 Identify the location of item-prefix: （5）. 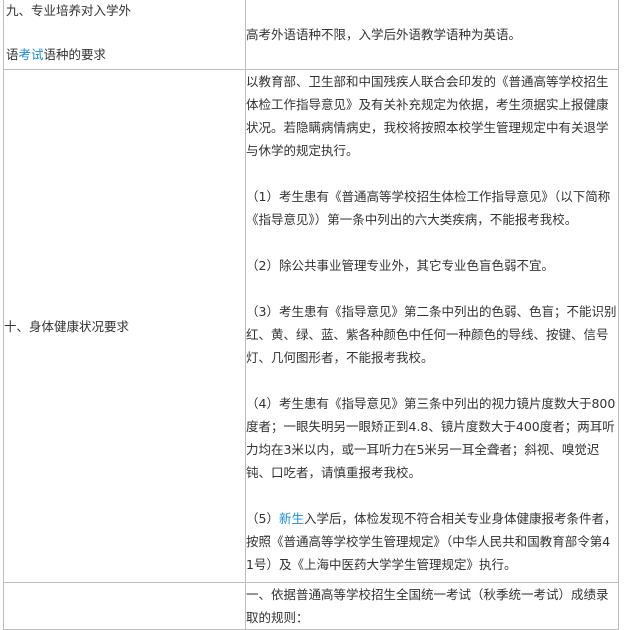
(262, 518).